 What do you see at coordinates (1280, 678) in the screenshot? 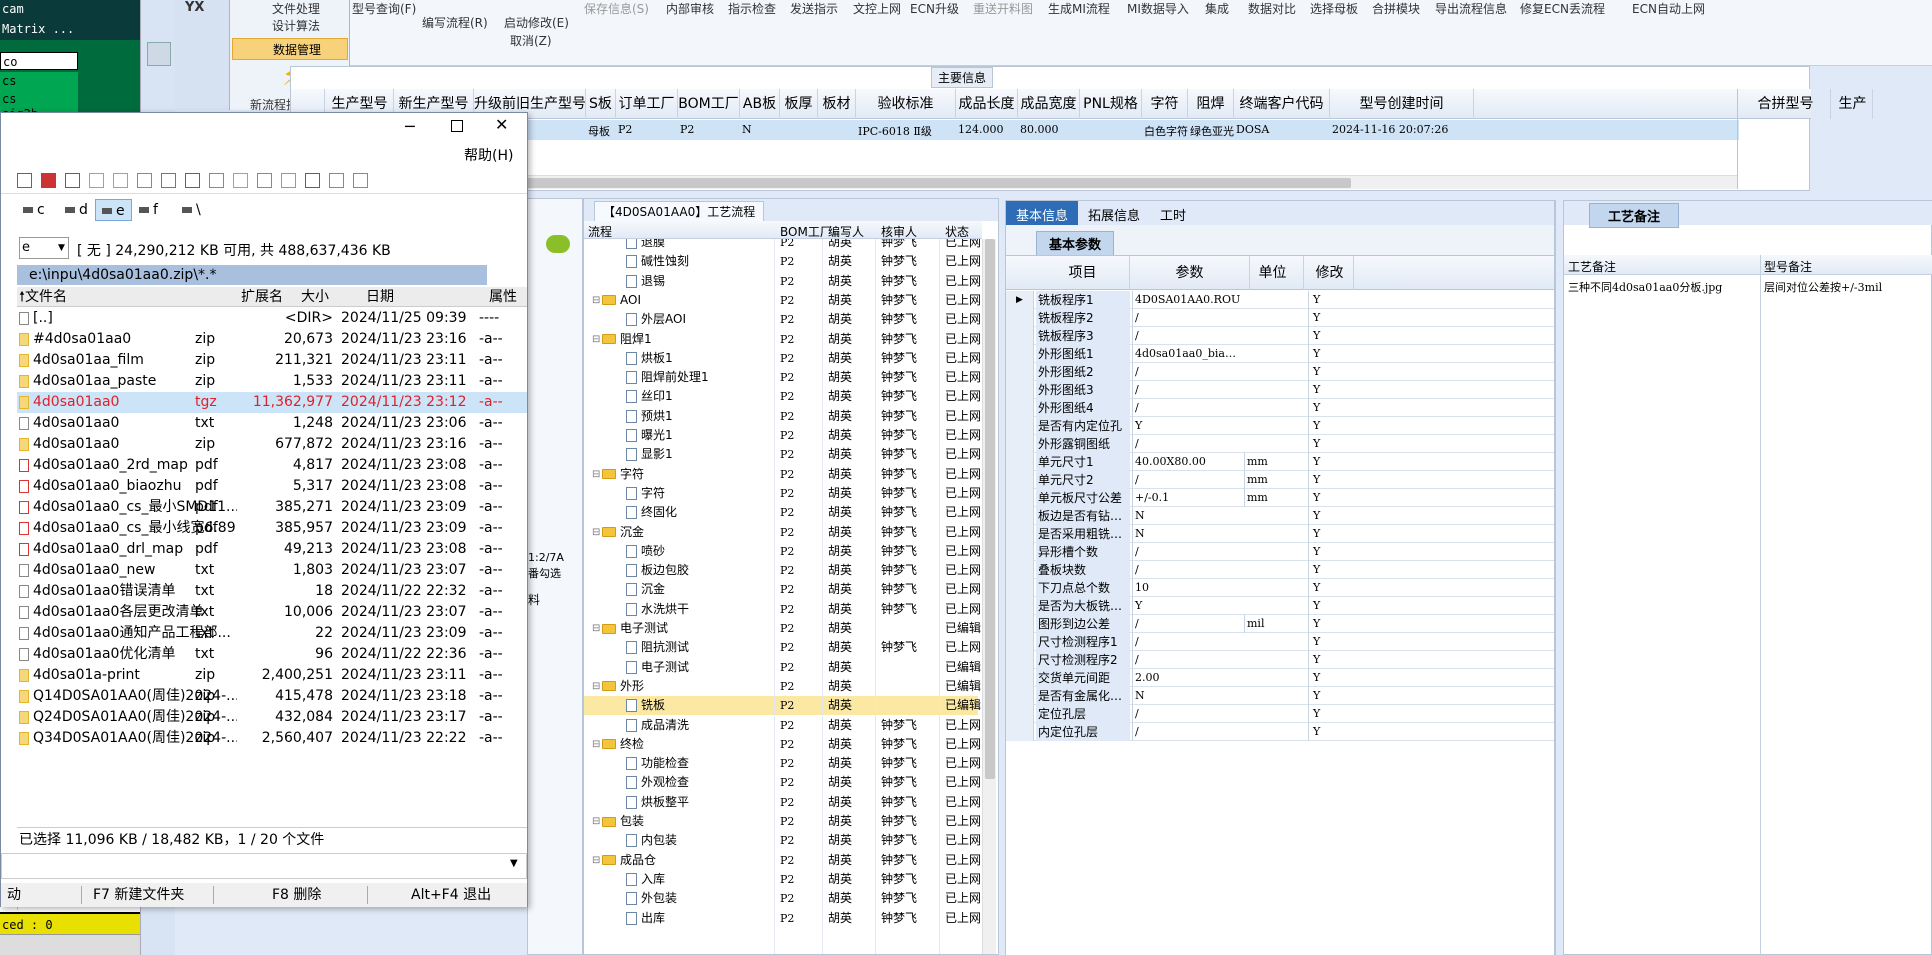
I see `param-row: 交货单元间距 2.00 Y` at bounding box center [1280, 678].